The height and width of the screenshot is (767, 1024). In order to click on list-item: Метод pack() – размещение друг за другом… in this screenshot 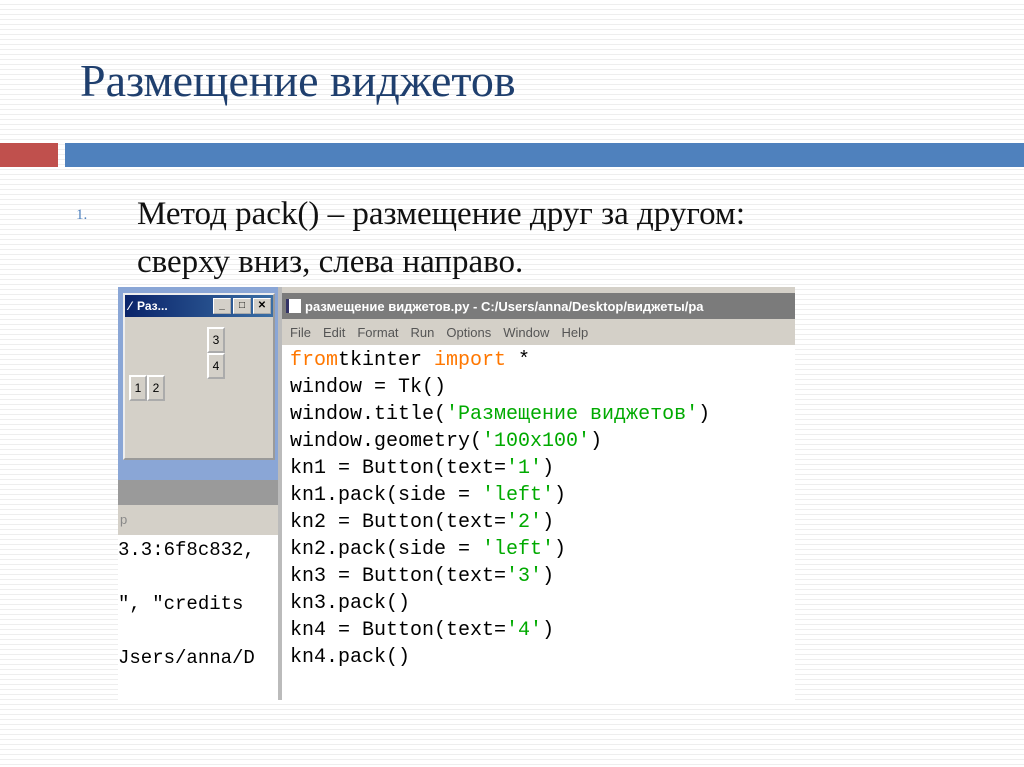, I will do `click(441, 238)`.